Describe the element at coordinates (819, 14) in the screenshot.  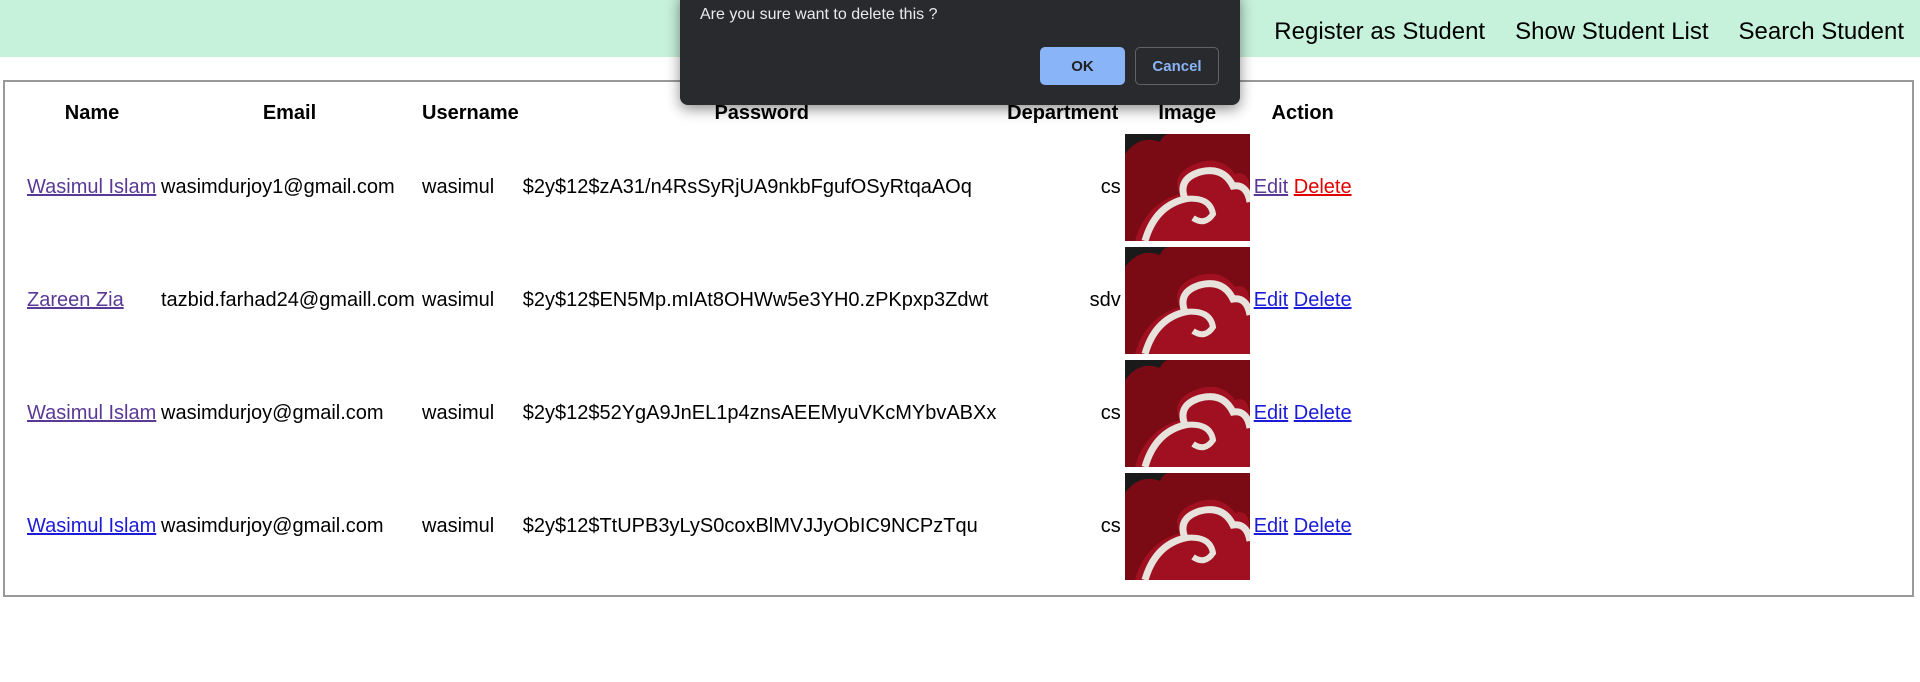
I see `dialog-message: Are you sure want to delete this ?` at that location.